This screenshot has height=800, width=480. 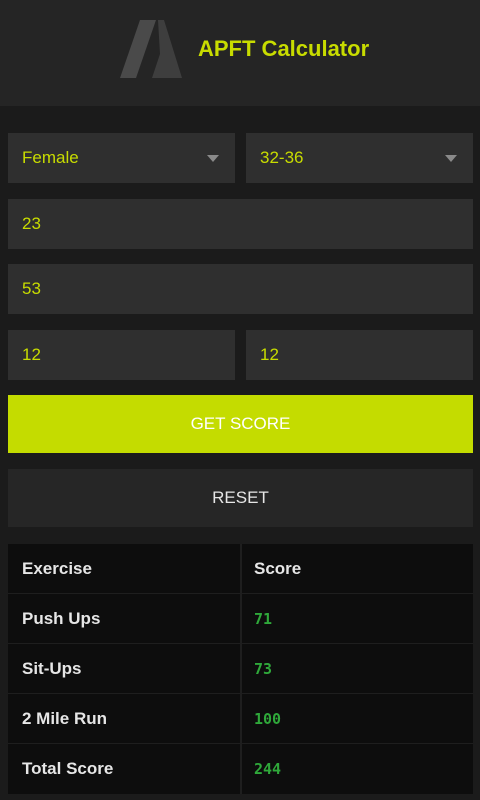 I want to click on exercise-label: Push Ups, so click(x=61, y=618).